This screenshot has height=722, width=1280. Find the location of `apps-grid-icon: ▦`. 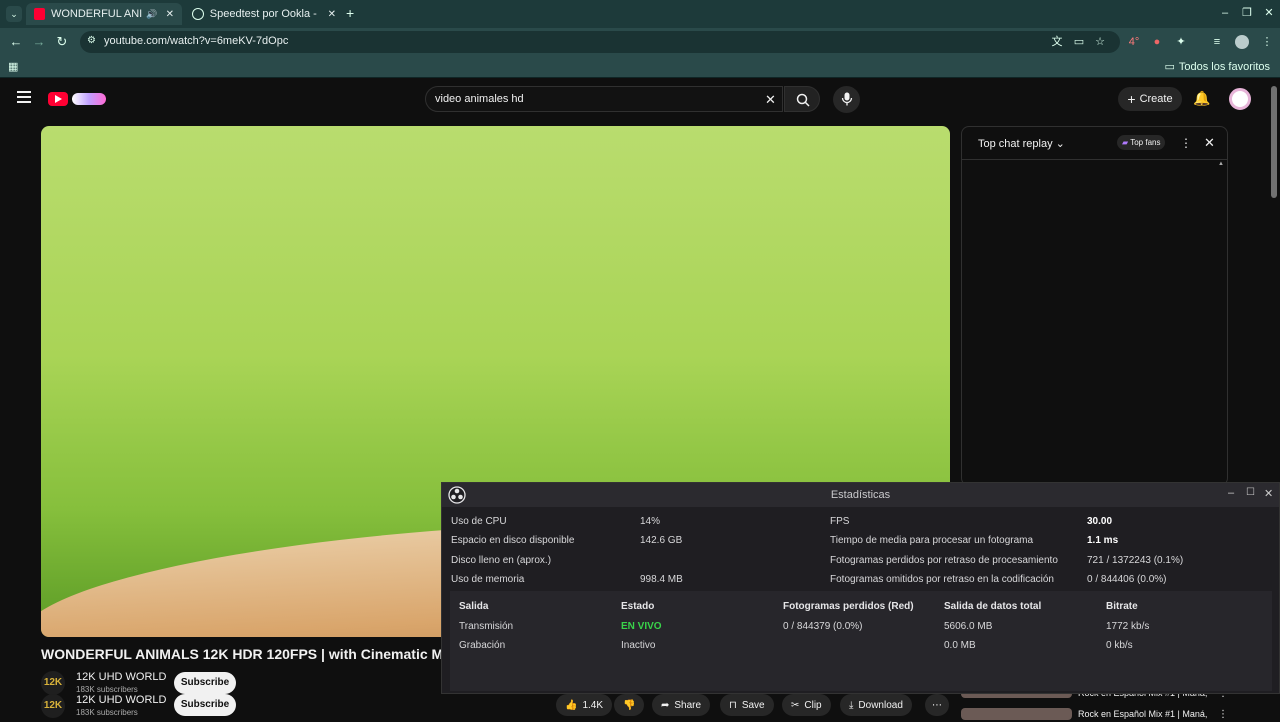

apps-grid-icon: ▦ is located at coordinates (13, 66).